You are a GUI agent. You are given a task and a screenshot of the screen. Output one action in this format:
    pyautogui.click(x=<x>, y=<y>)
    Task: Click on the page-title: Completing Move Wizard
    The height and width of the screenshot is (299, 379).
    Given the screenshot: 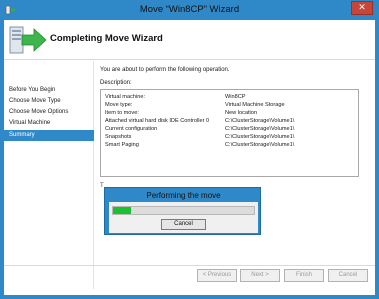 What is the action you would take?
    pyautogui.click(x=106, y=38)
    